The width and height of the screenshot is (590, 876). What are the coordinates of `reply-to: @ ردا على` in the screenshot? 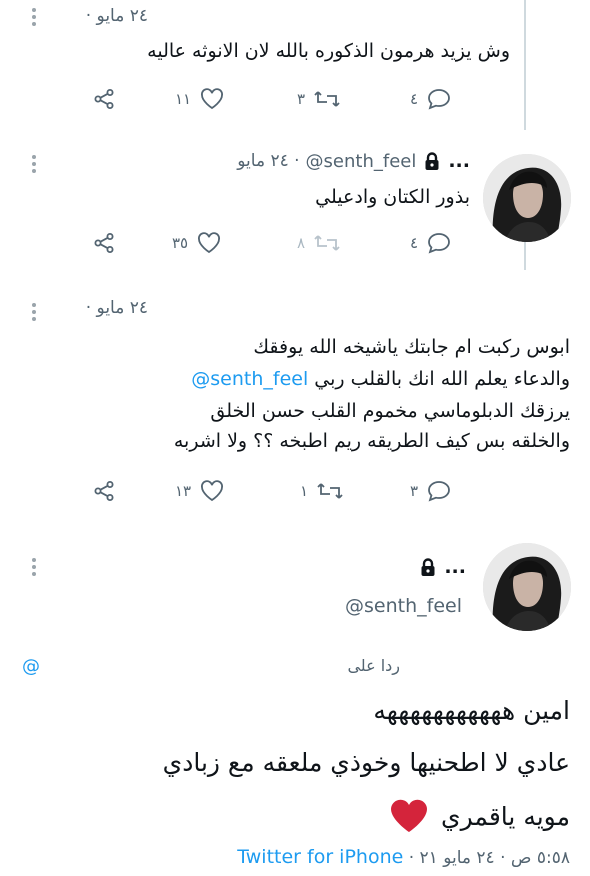 It's located at (211, 668).